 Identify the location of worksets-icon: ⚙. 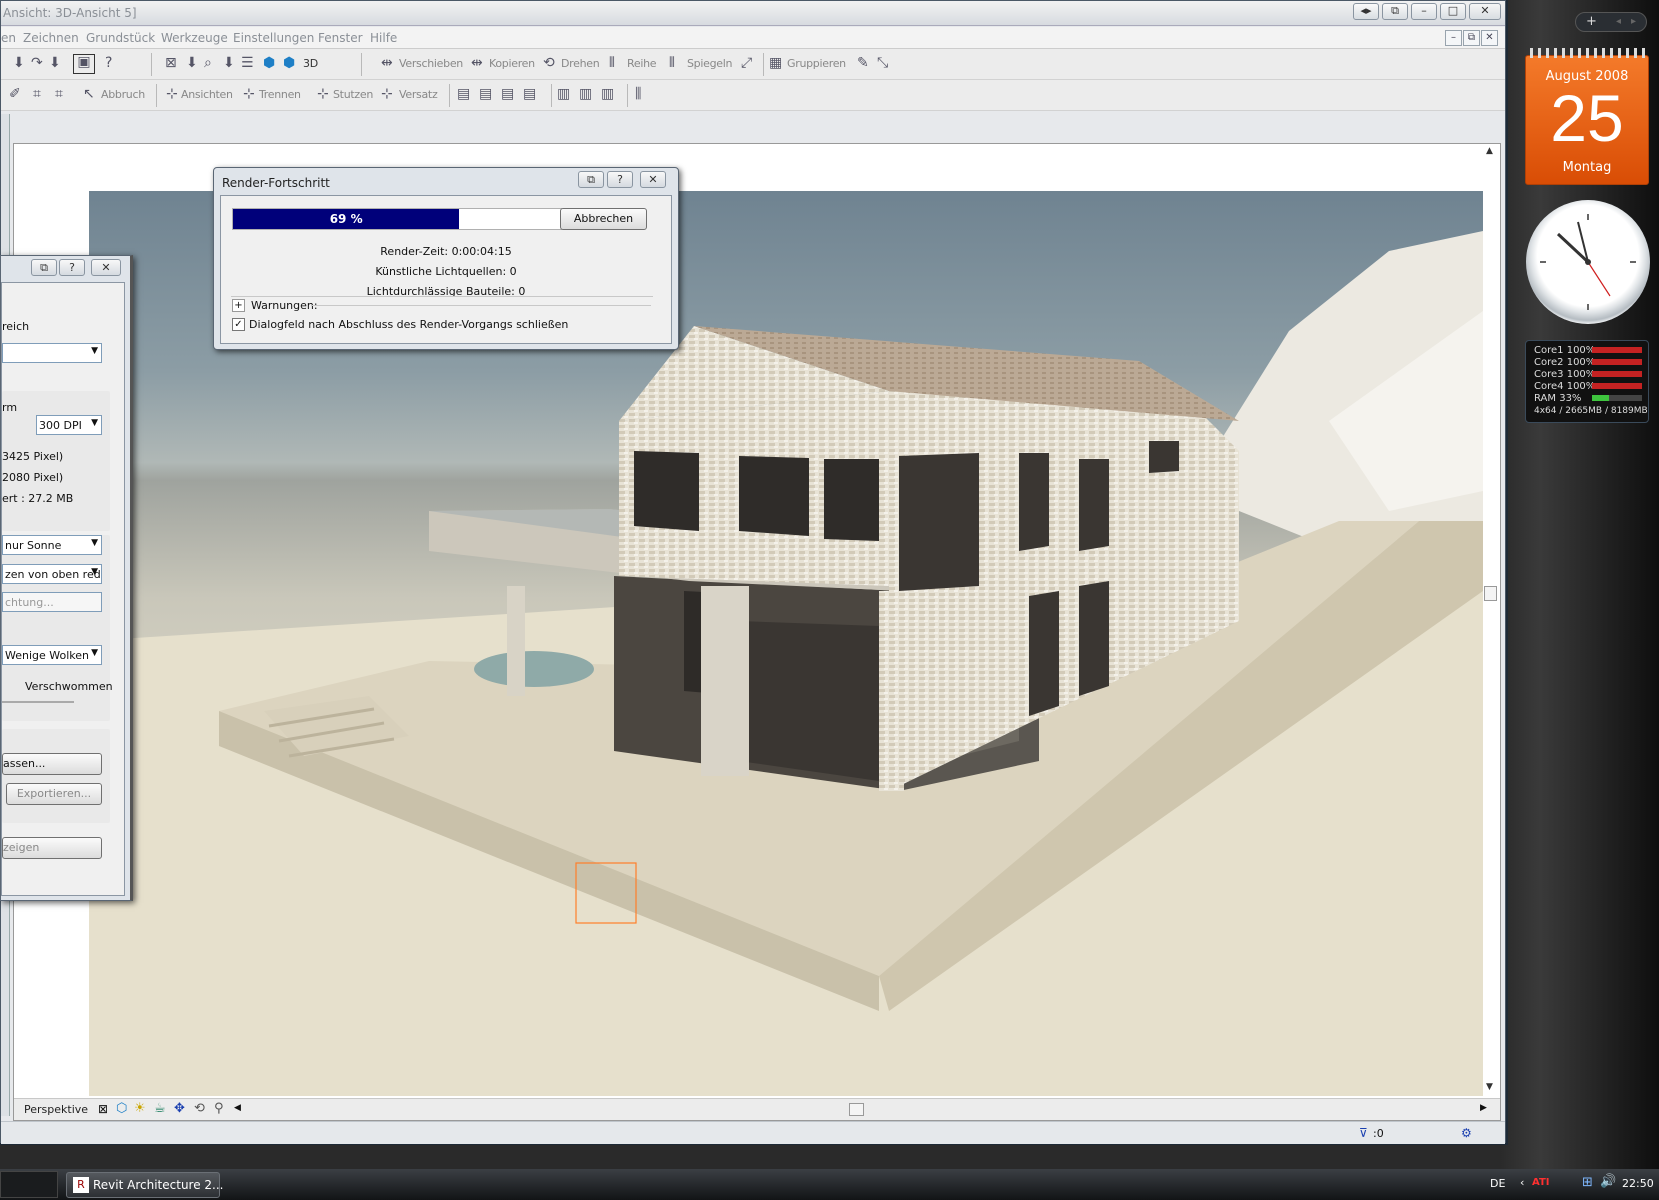
(1466, 1133).